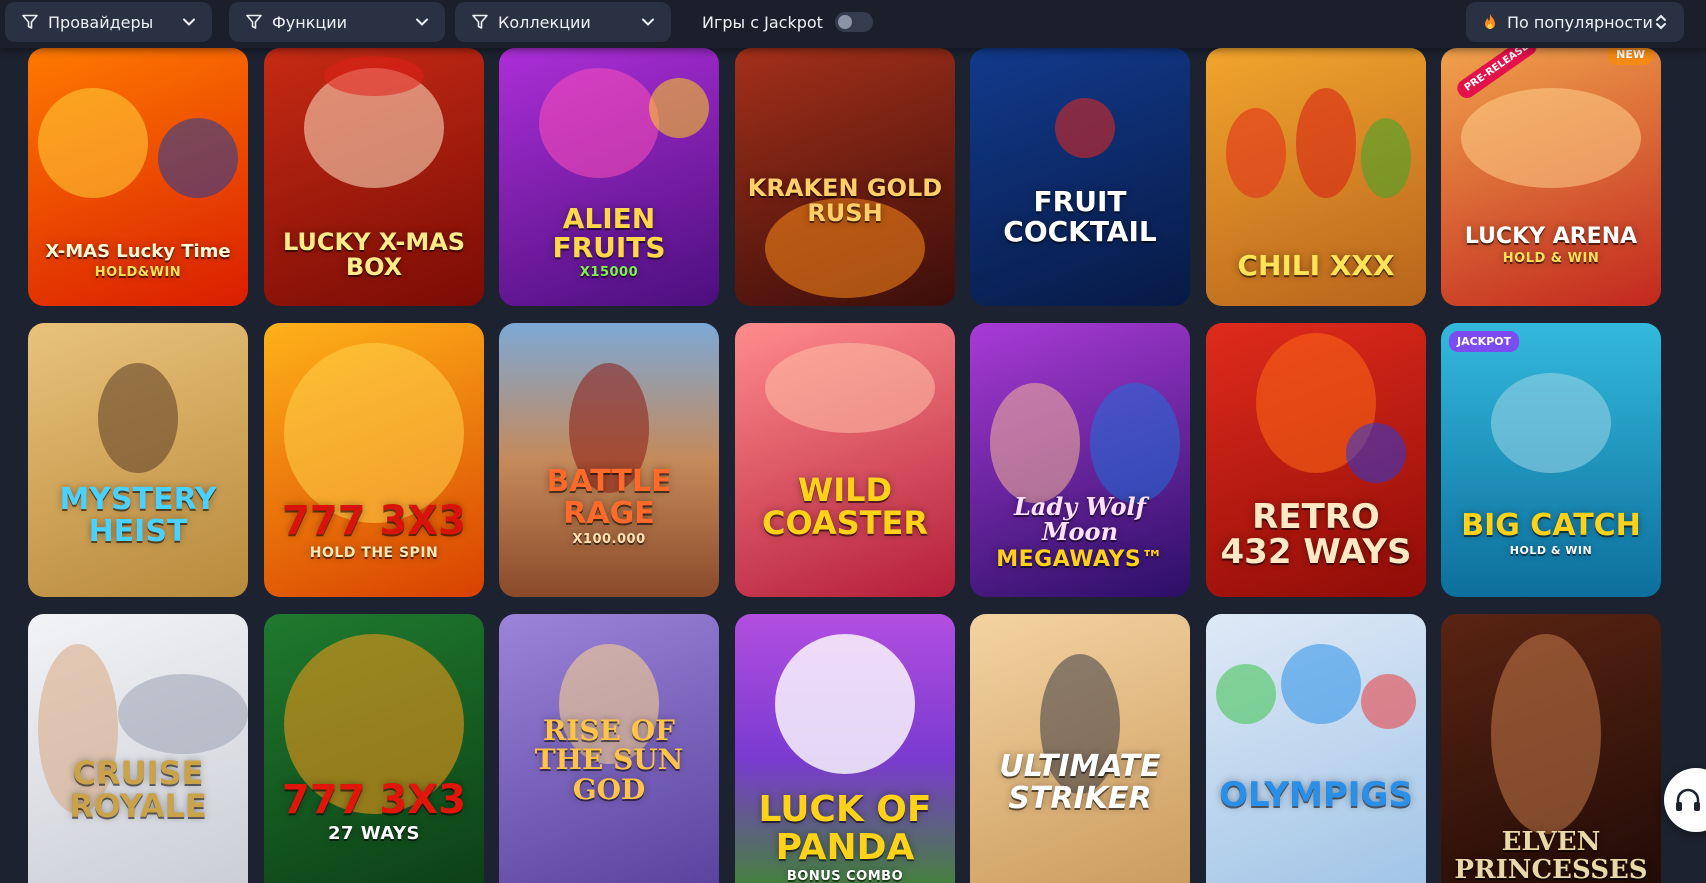  Describe the element at coordinates (1316, 265) in the screenshot. I see `game-title: CHILI XXX` at that location.